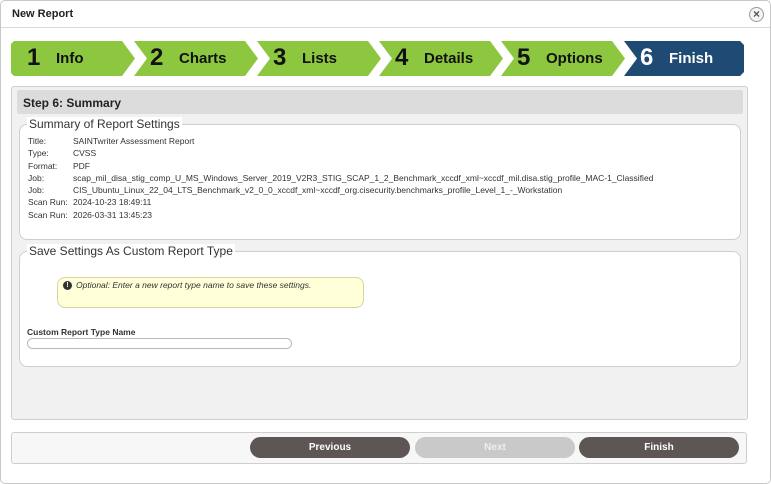 Image resolution: width=771 pixels, height=484 pixels. I want to click on step-details: 4 Details, so click(441, 58).